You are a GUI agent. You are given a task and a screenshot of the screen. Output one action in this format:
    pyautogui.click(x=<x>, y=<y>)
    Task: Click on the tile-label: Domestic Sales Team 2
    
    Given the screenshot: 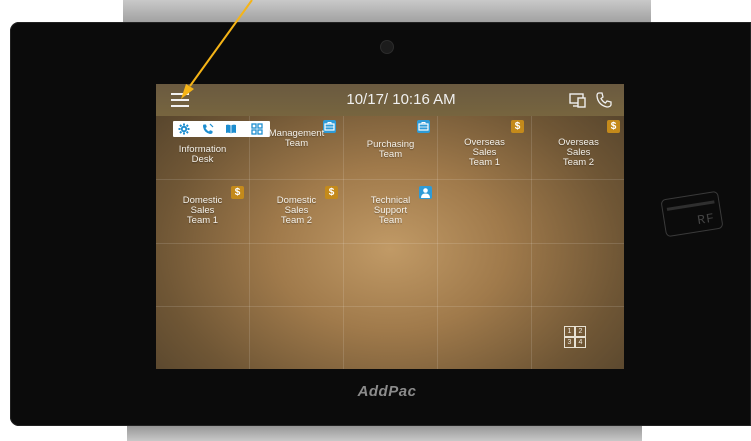 What is the action you would take?
    pyautogui.click(x=296, y=210)
    